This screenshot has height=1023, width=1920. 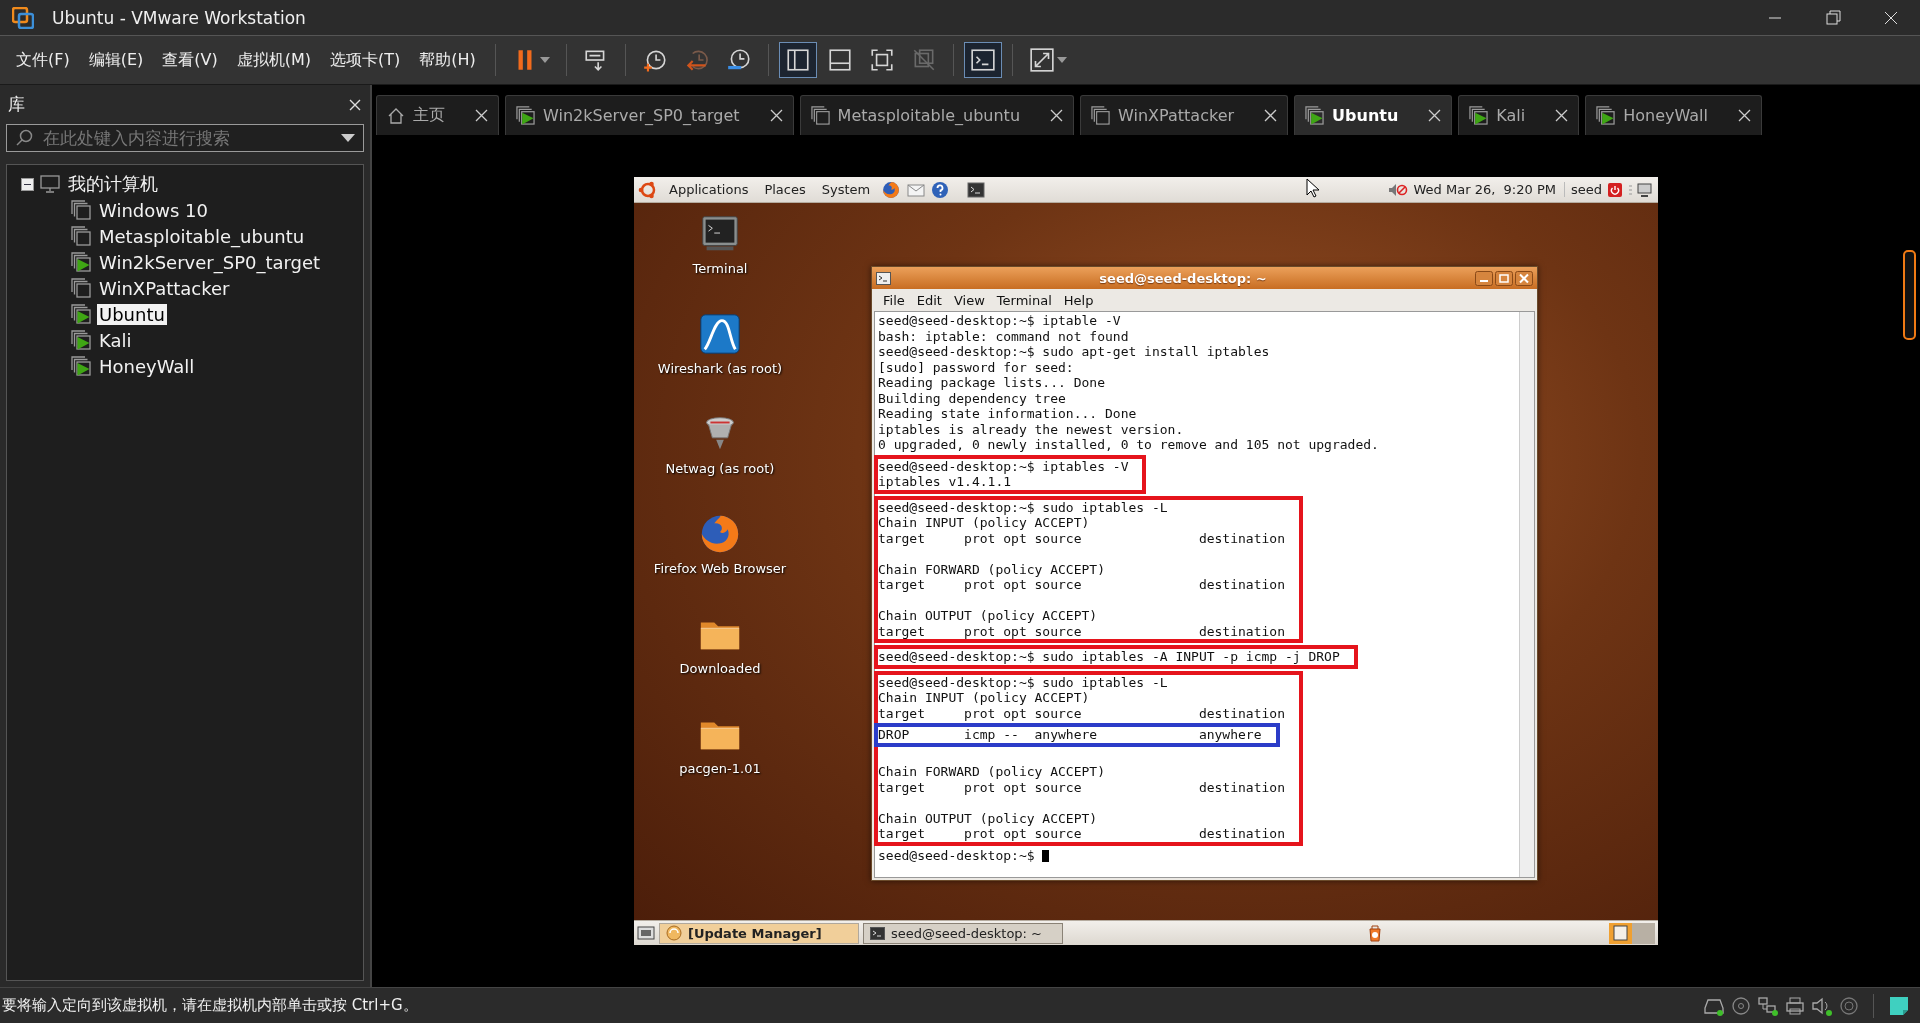 I want to click on muted-speaker-icon, so click(x=1397, y=189).